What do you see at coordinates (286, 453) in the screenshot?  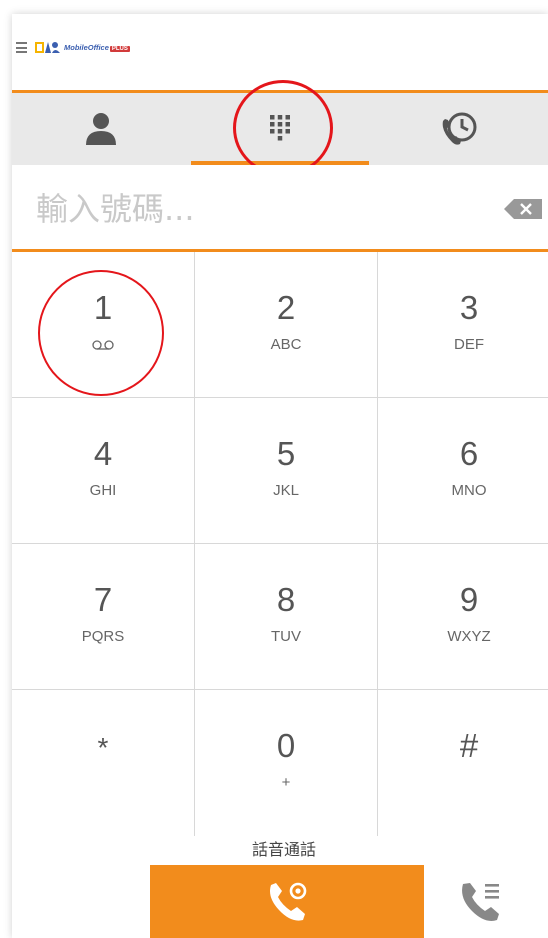 I see `key-digit: 5` at bounding box center [286, 453].